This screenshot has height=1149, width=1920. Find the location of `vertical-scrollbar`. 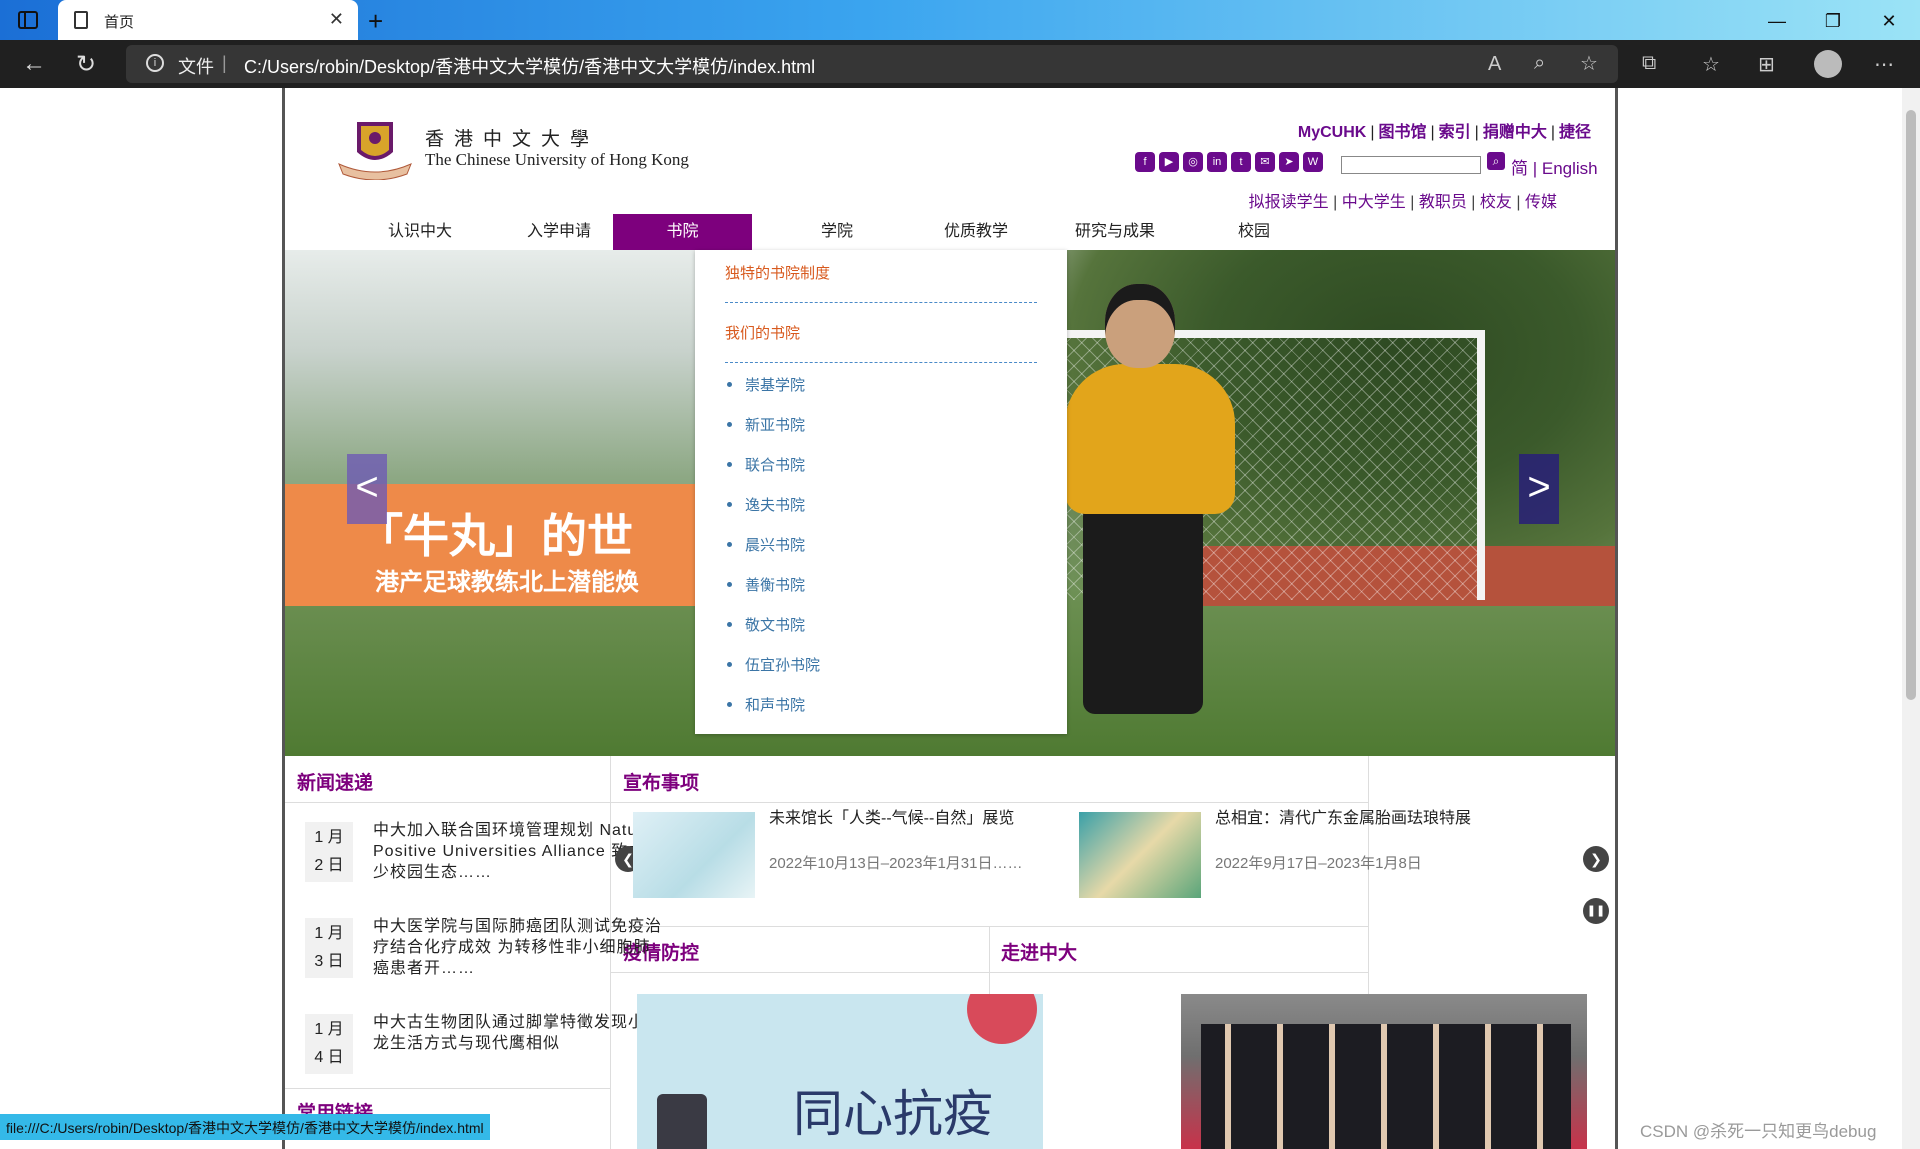

vertical-scrollbar is located at coordinates (1911, 618).